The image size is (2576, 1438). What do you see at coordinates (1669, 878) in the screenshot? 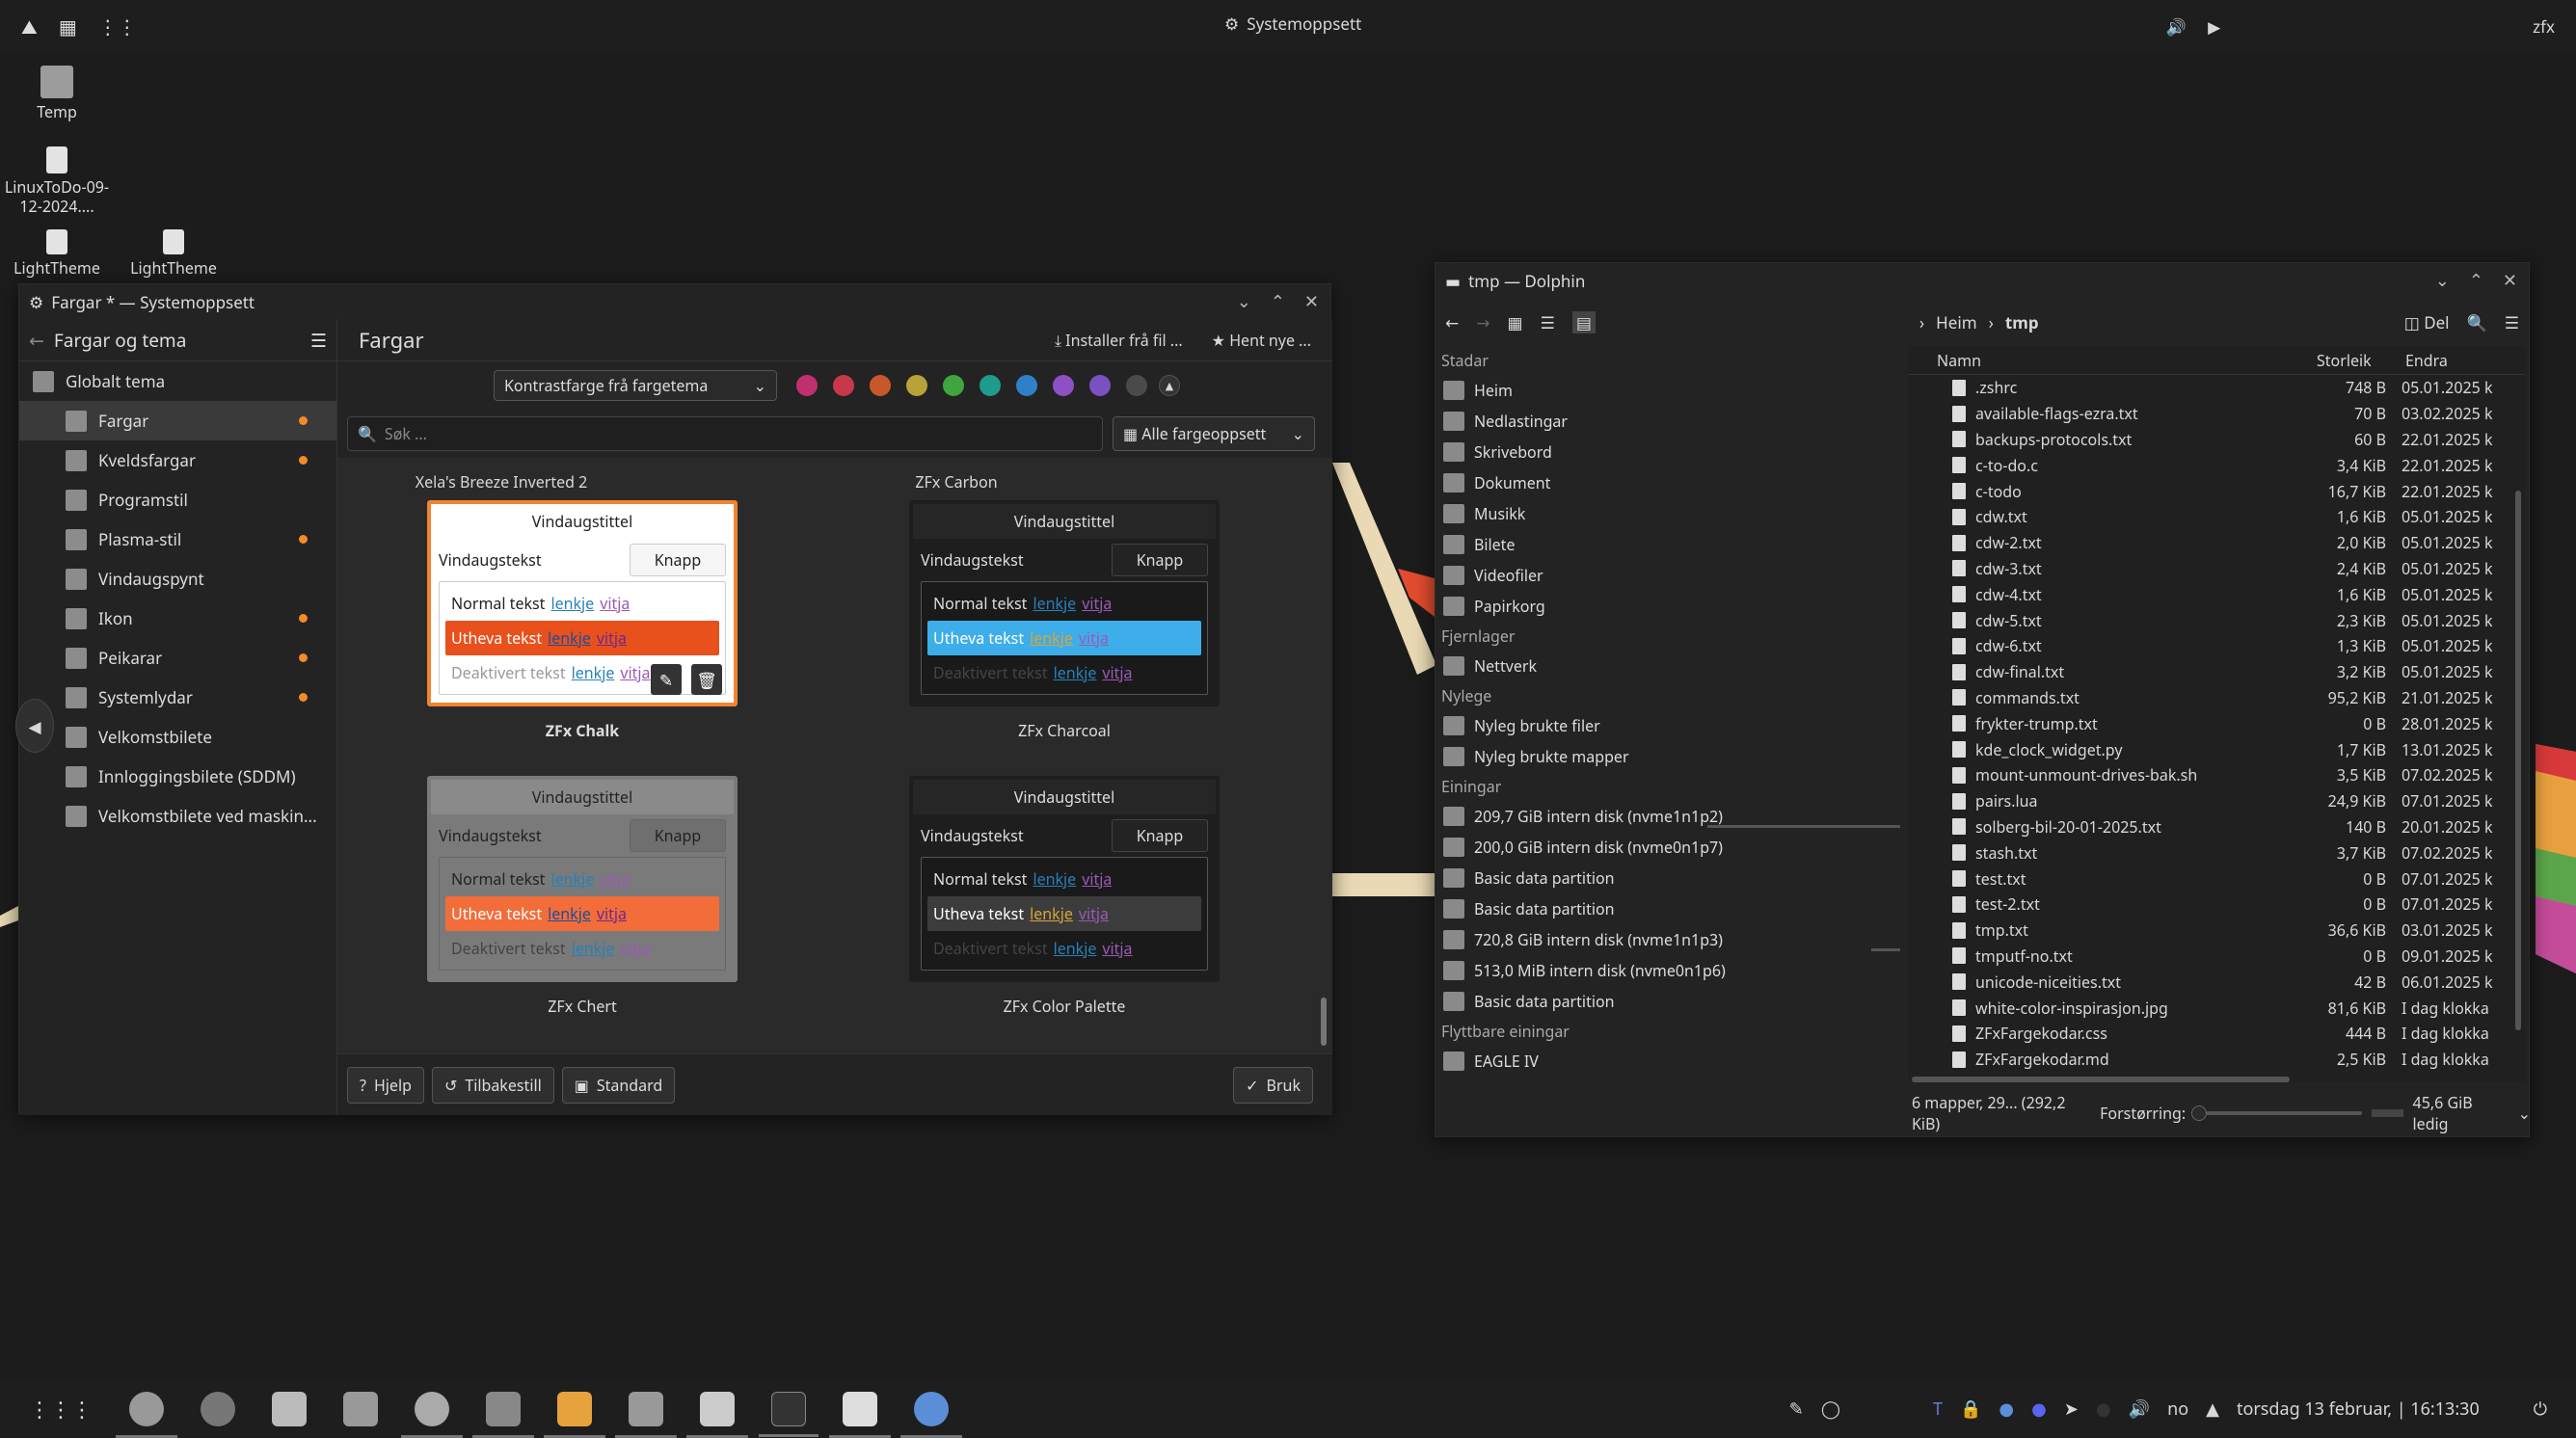
I see `places-item: Basic data partition` at bounding box center [1669, 878].